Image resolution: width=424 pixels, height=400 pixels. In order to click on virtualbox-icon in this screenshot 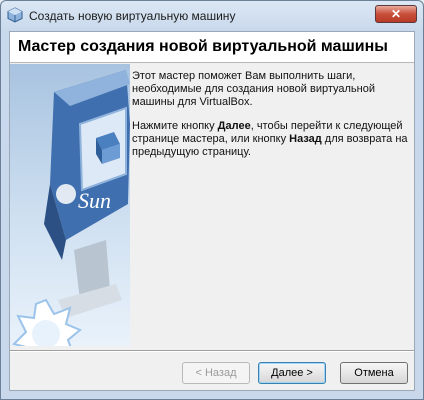, I will do `click(15, 15)`.